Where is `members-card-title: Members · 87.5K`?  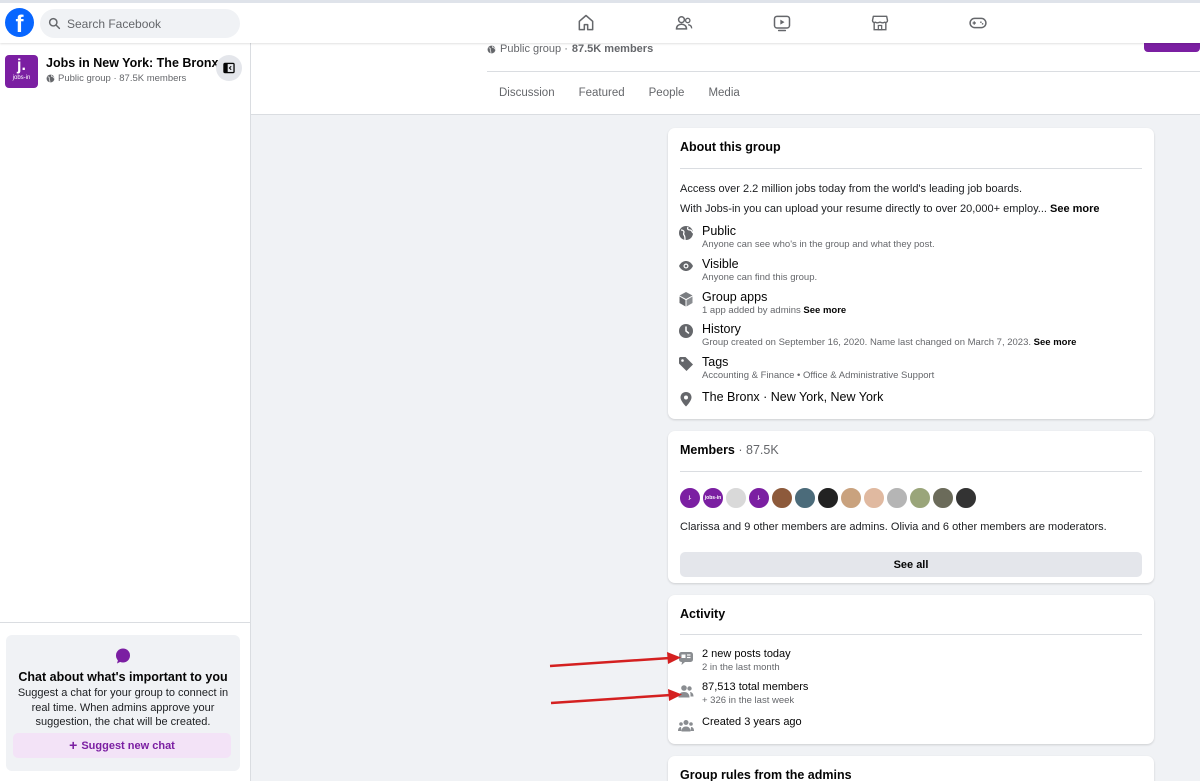 members-card-title: Members · 87.5K is located at coordinates (729, 450).